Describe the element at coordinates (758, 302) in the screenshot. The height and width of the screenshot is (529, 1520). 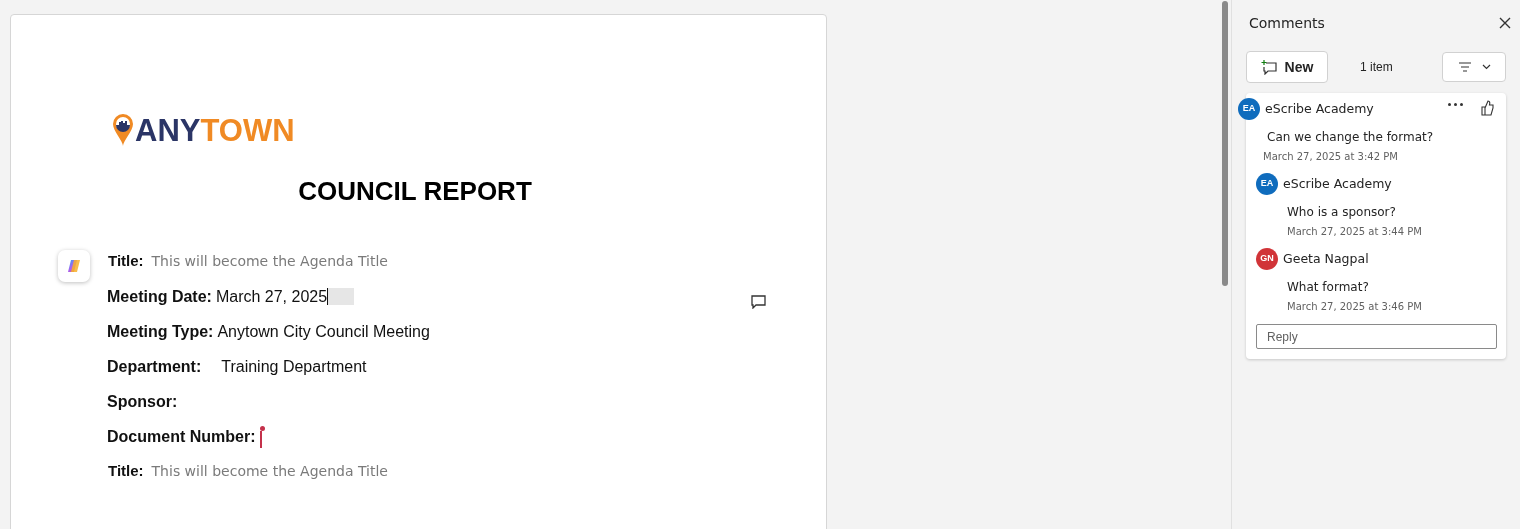
I see `comment-icon` at that location.